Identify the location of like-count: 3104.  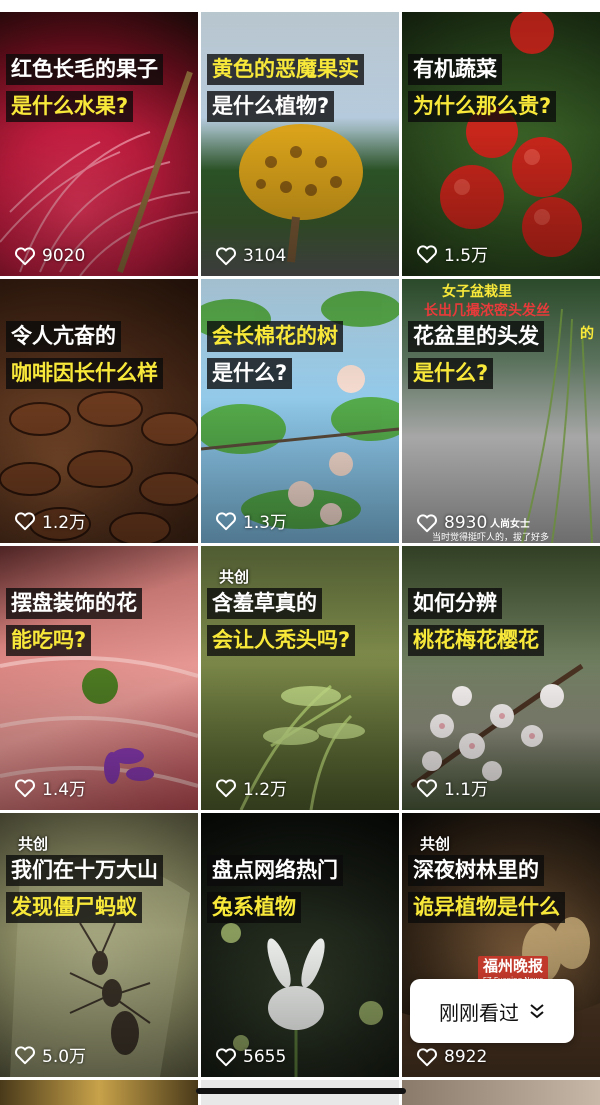
(250, 256).